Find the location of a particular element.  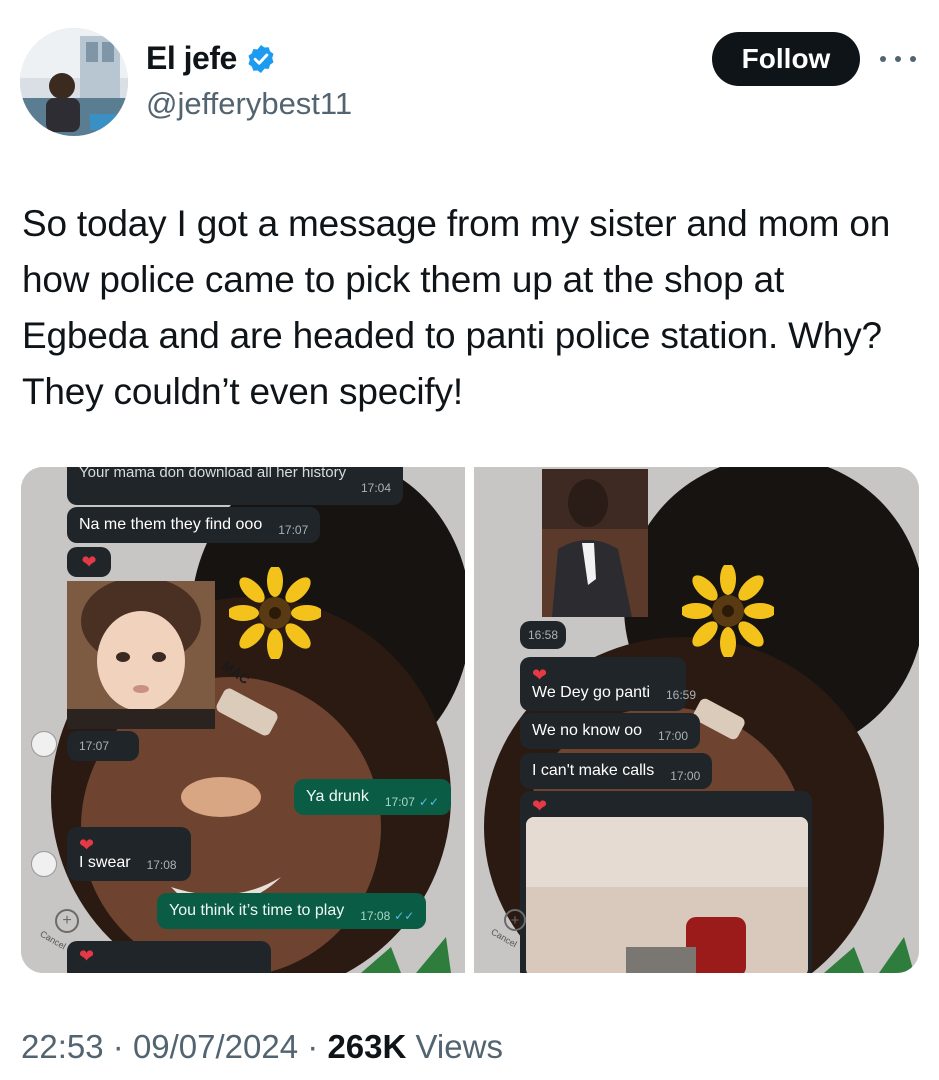

tweet-date: 09/07/2024 is located at coordinates (215, 1046).